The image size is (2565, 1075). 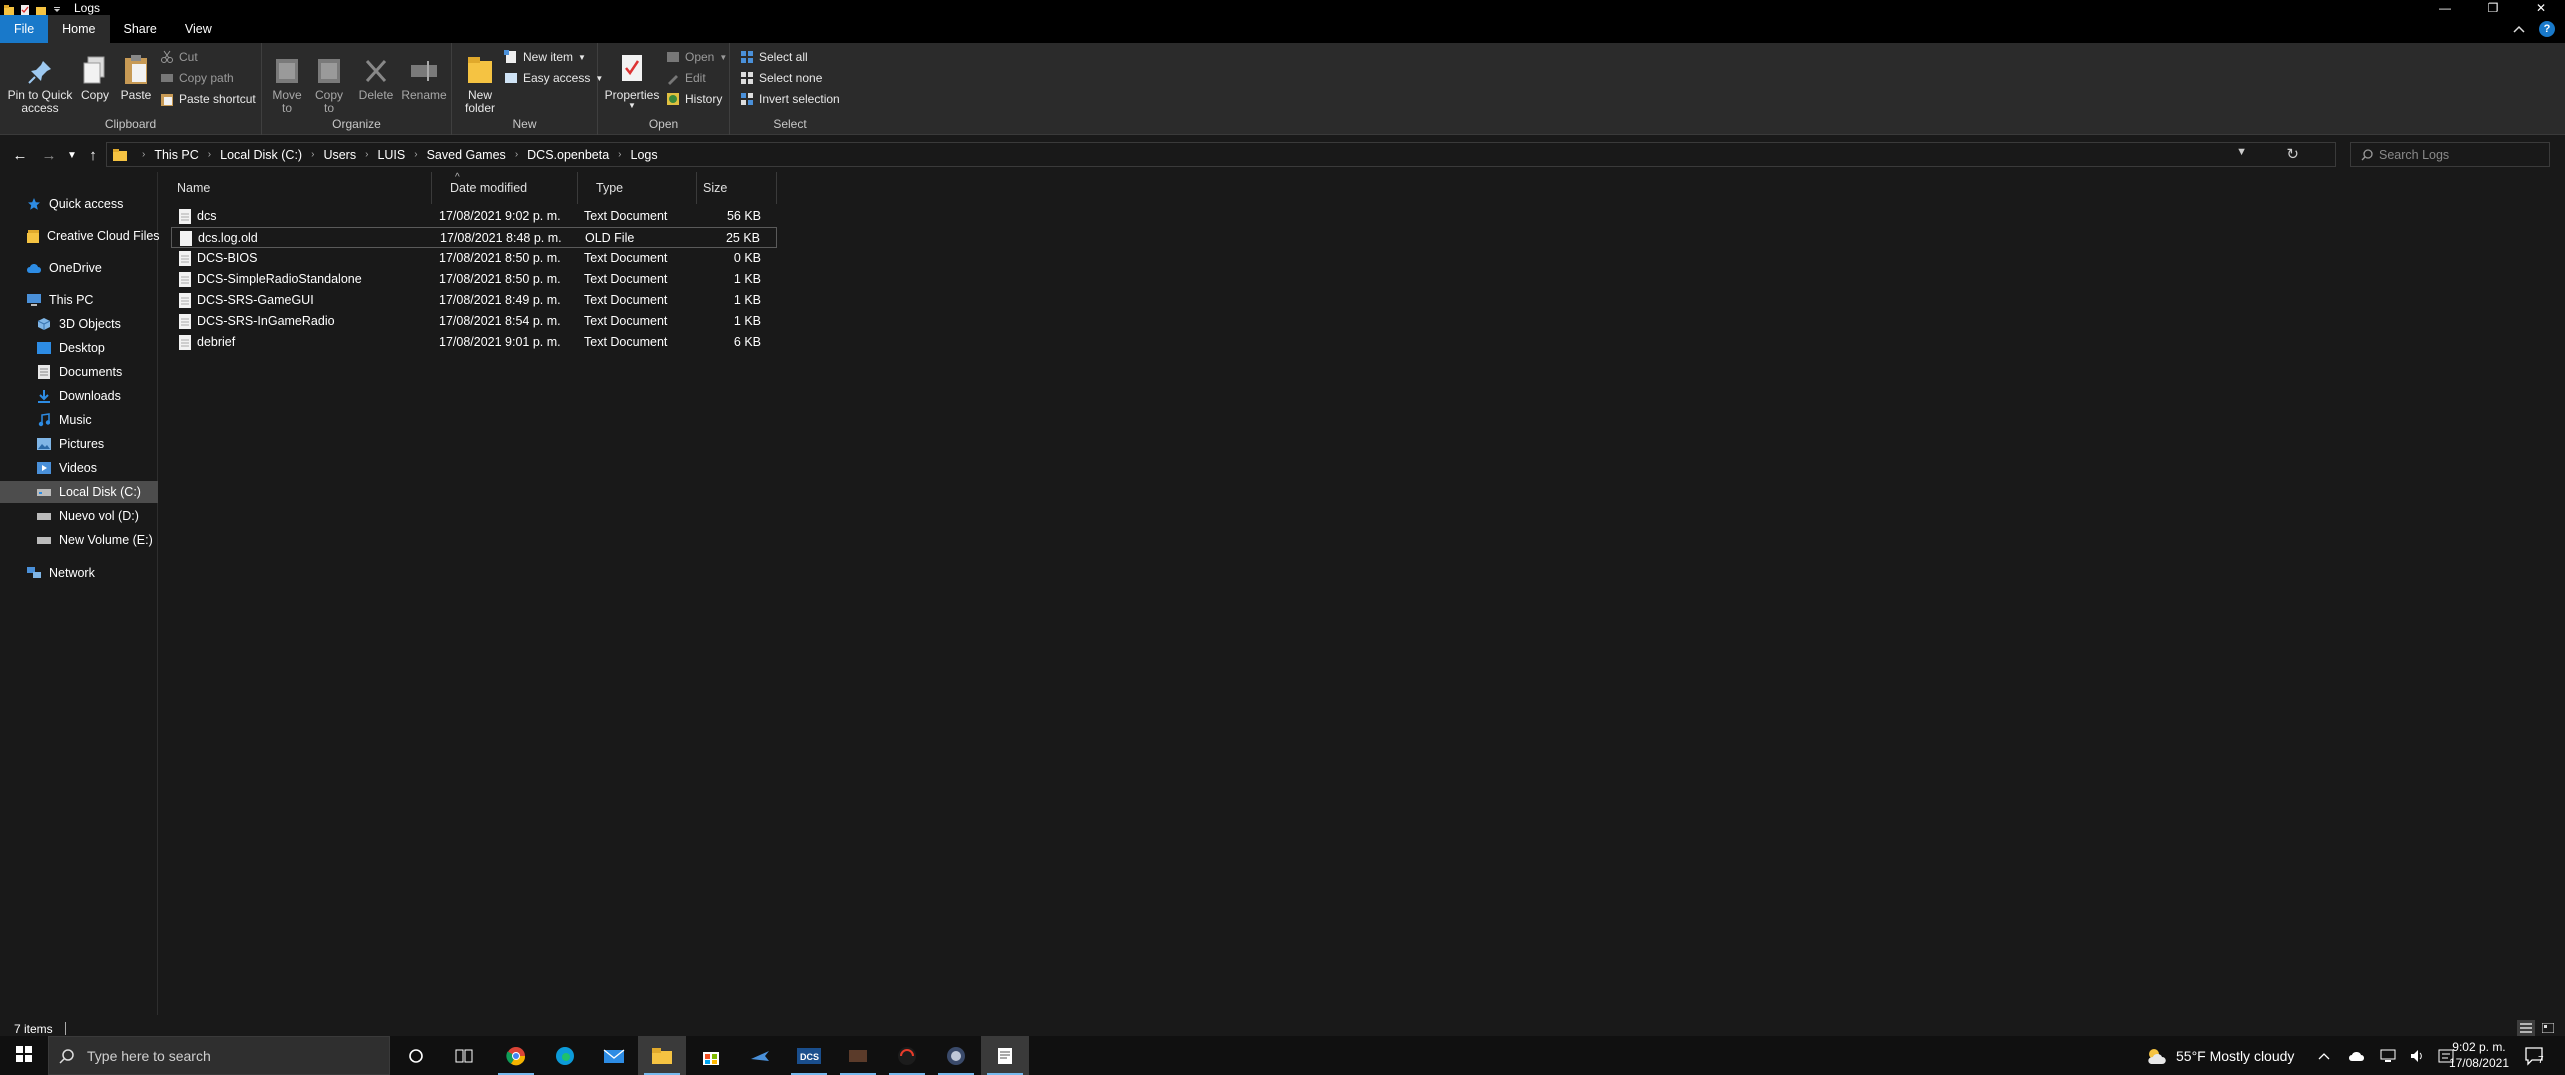 I want to click on folder-icon, so click(x=9, y=9).